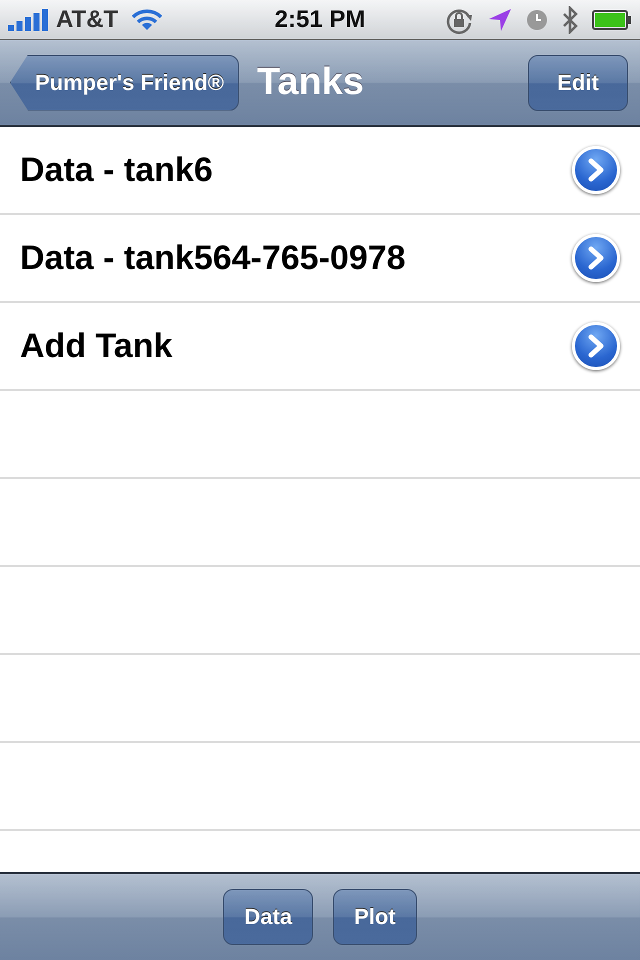  I want to click on toolbar-button: Data, so click(268, 917).